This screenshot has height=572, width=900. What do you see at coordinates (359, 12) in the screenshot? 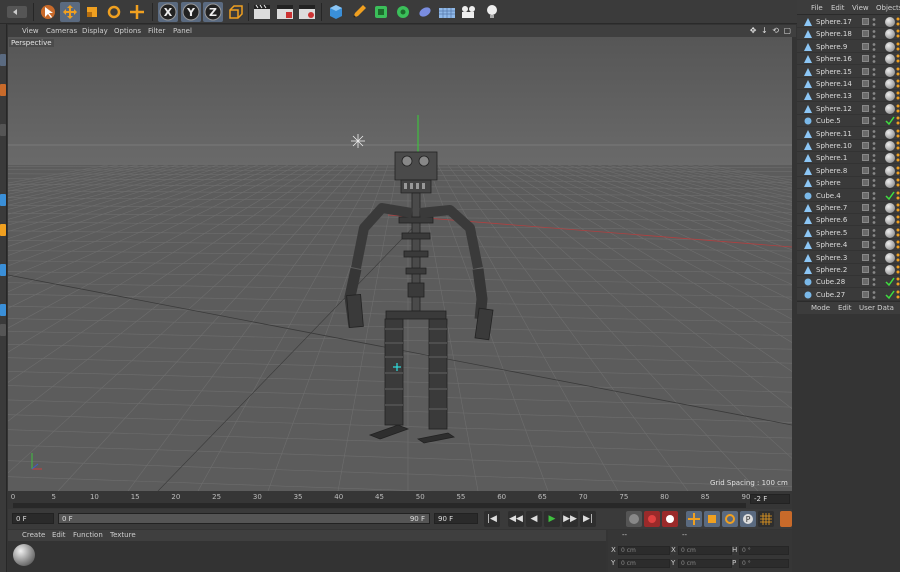
I see `pen-icon` at bounding box center [359, 12].